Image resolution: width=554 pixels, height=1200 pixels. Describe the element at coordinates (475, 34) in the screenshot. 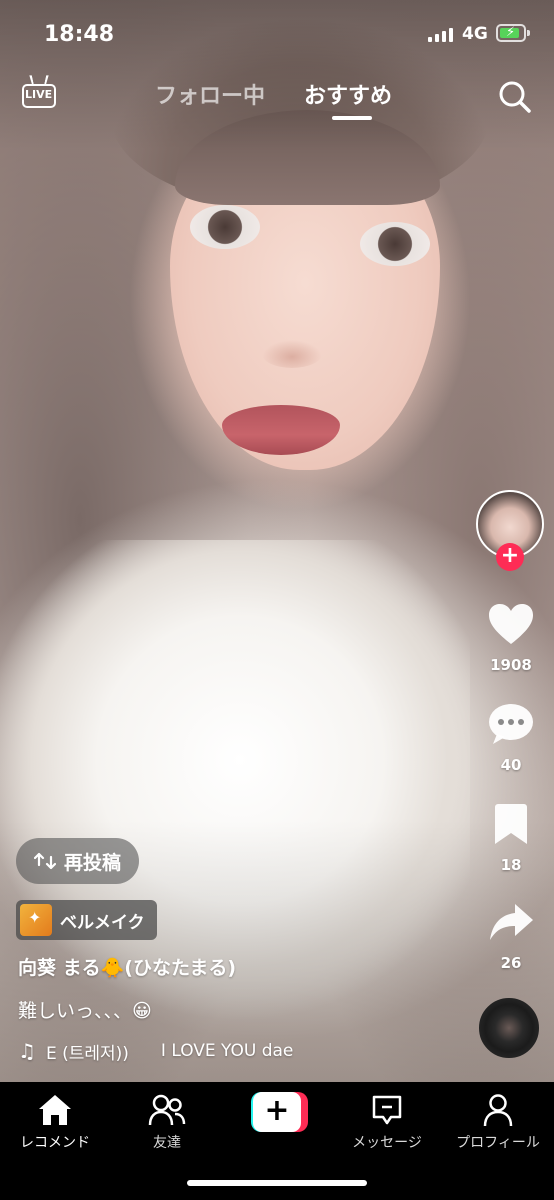

I see `network-type: 4G` at that location.